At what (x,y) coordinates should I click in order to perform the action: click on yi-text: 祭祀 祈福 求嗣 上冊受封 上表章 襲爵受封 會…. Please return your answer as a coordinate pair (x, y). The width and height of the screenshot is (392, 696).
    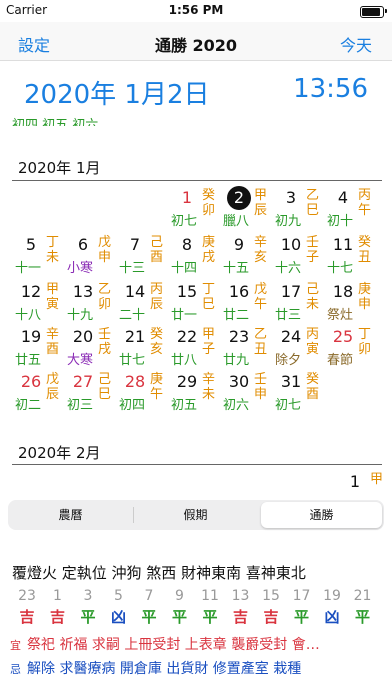
    Looking at the image, I should click on (173, 645).